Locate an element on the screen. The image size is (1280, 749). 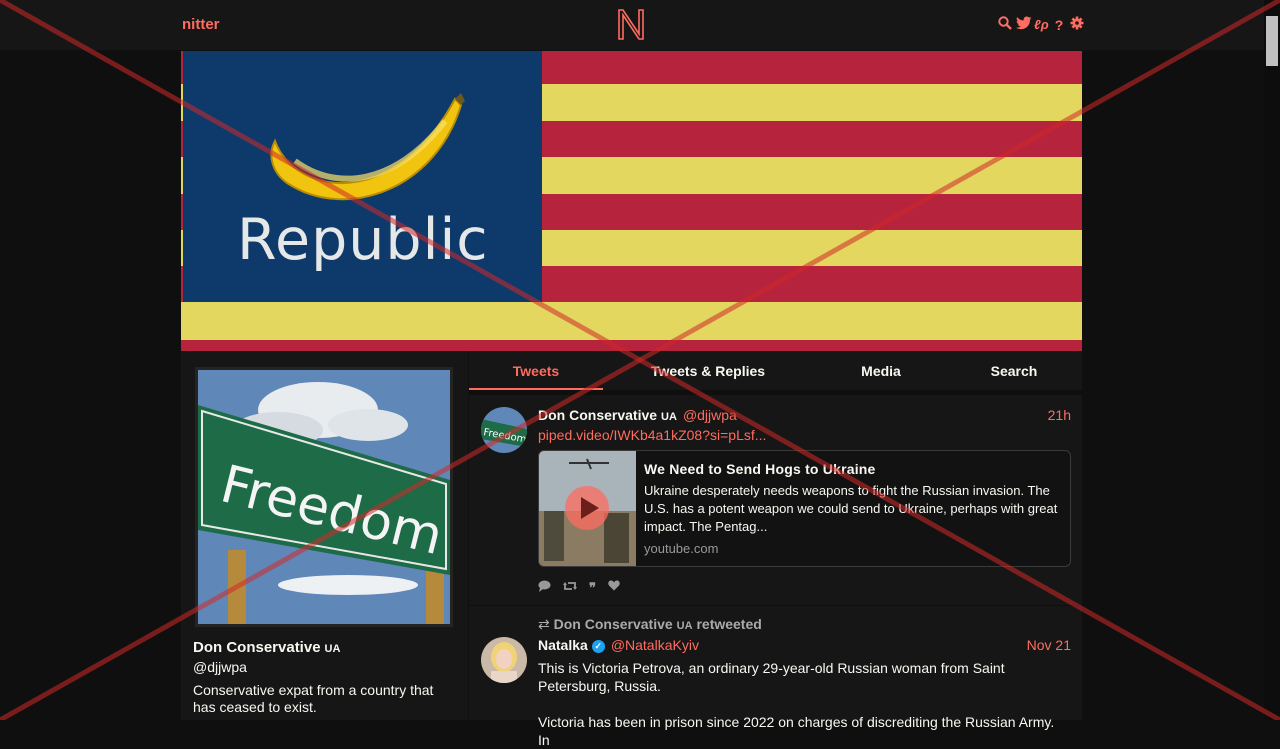
twitter-icon is located at coordinates (1024, 24).